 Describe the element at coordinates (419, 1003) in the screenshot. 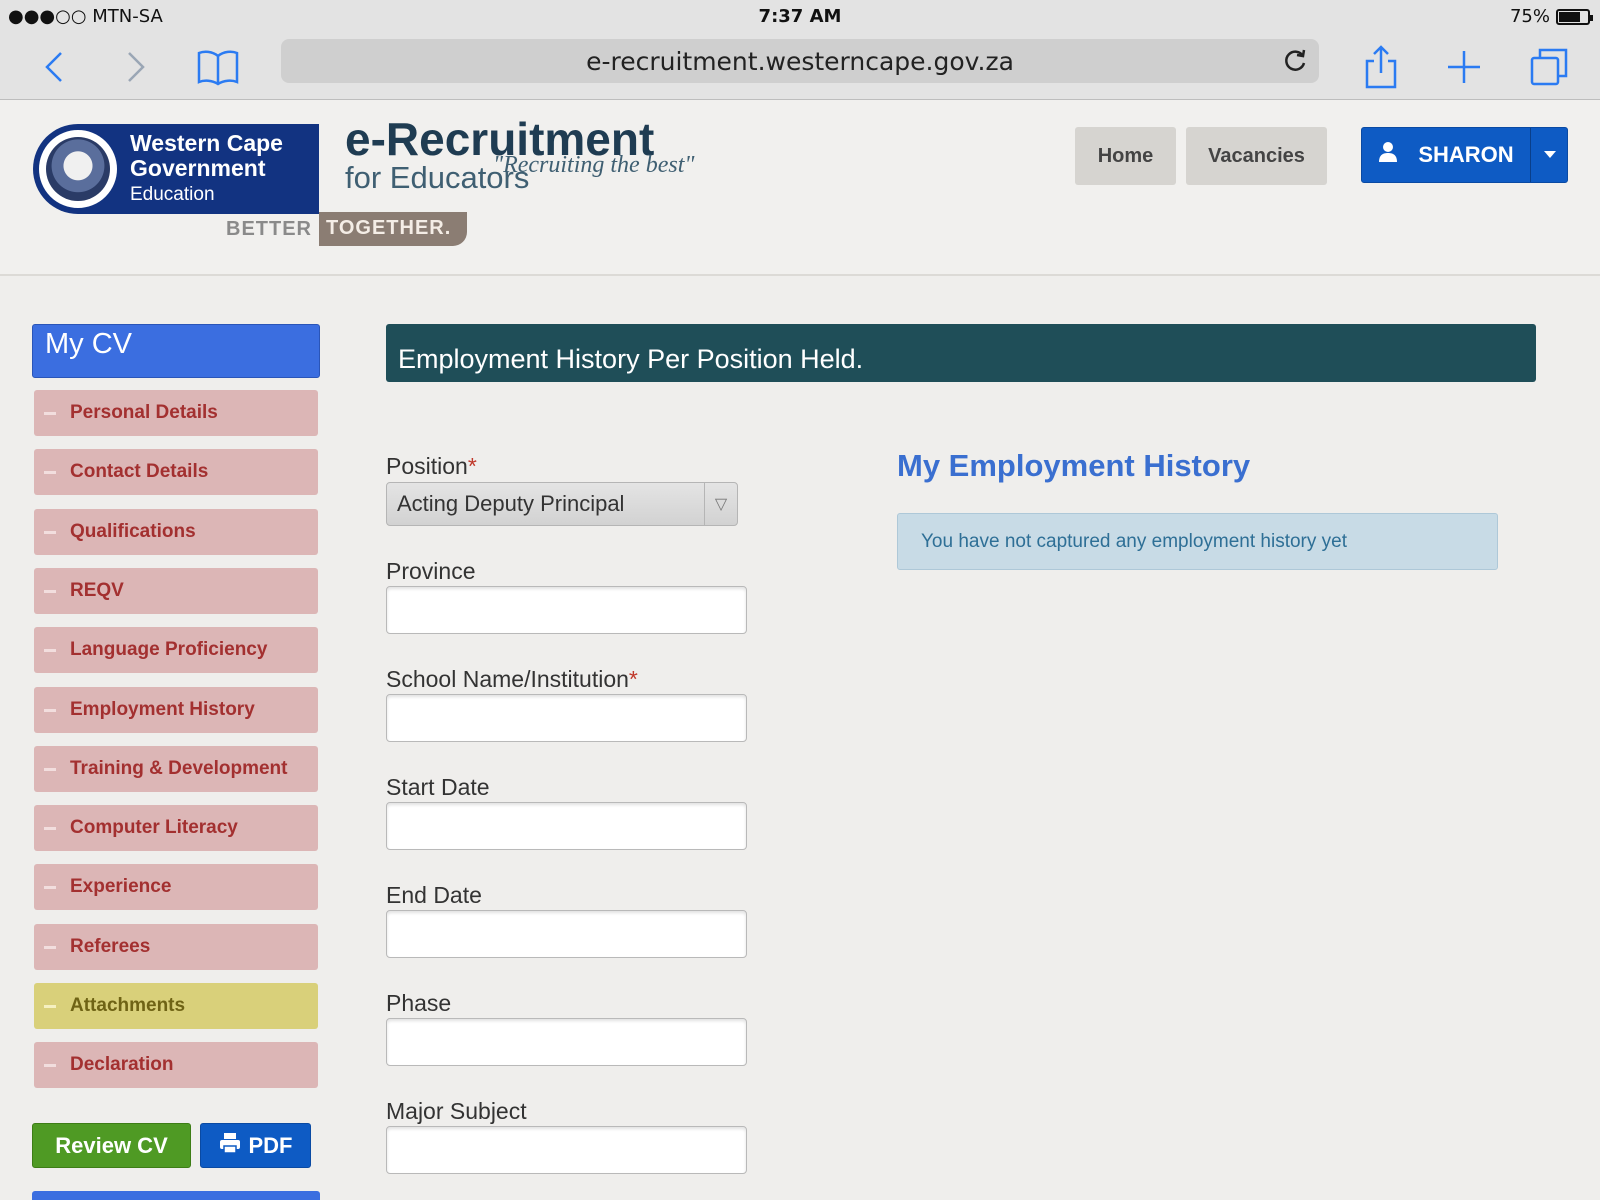

I see `phase-label: Phase` at that location.